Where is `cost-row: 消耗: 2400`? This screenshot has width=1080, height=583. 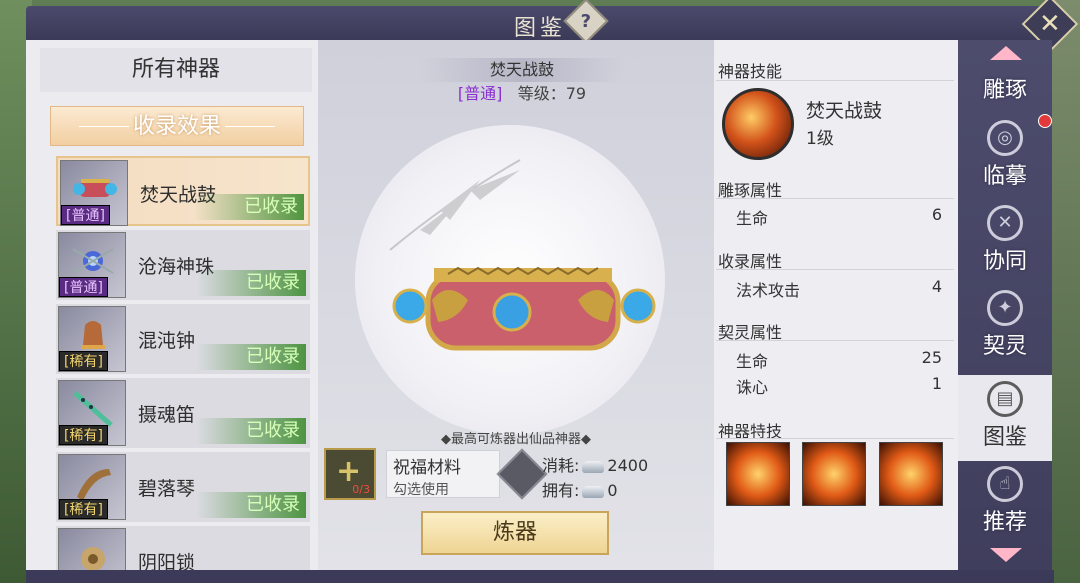 cost-row: 消耗: 2400 is located at coordinates (595, 464).